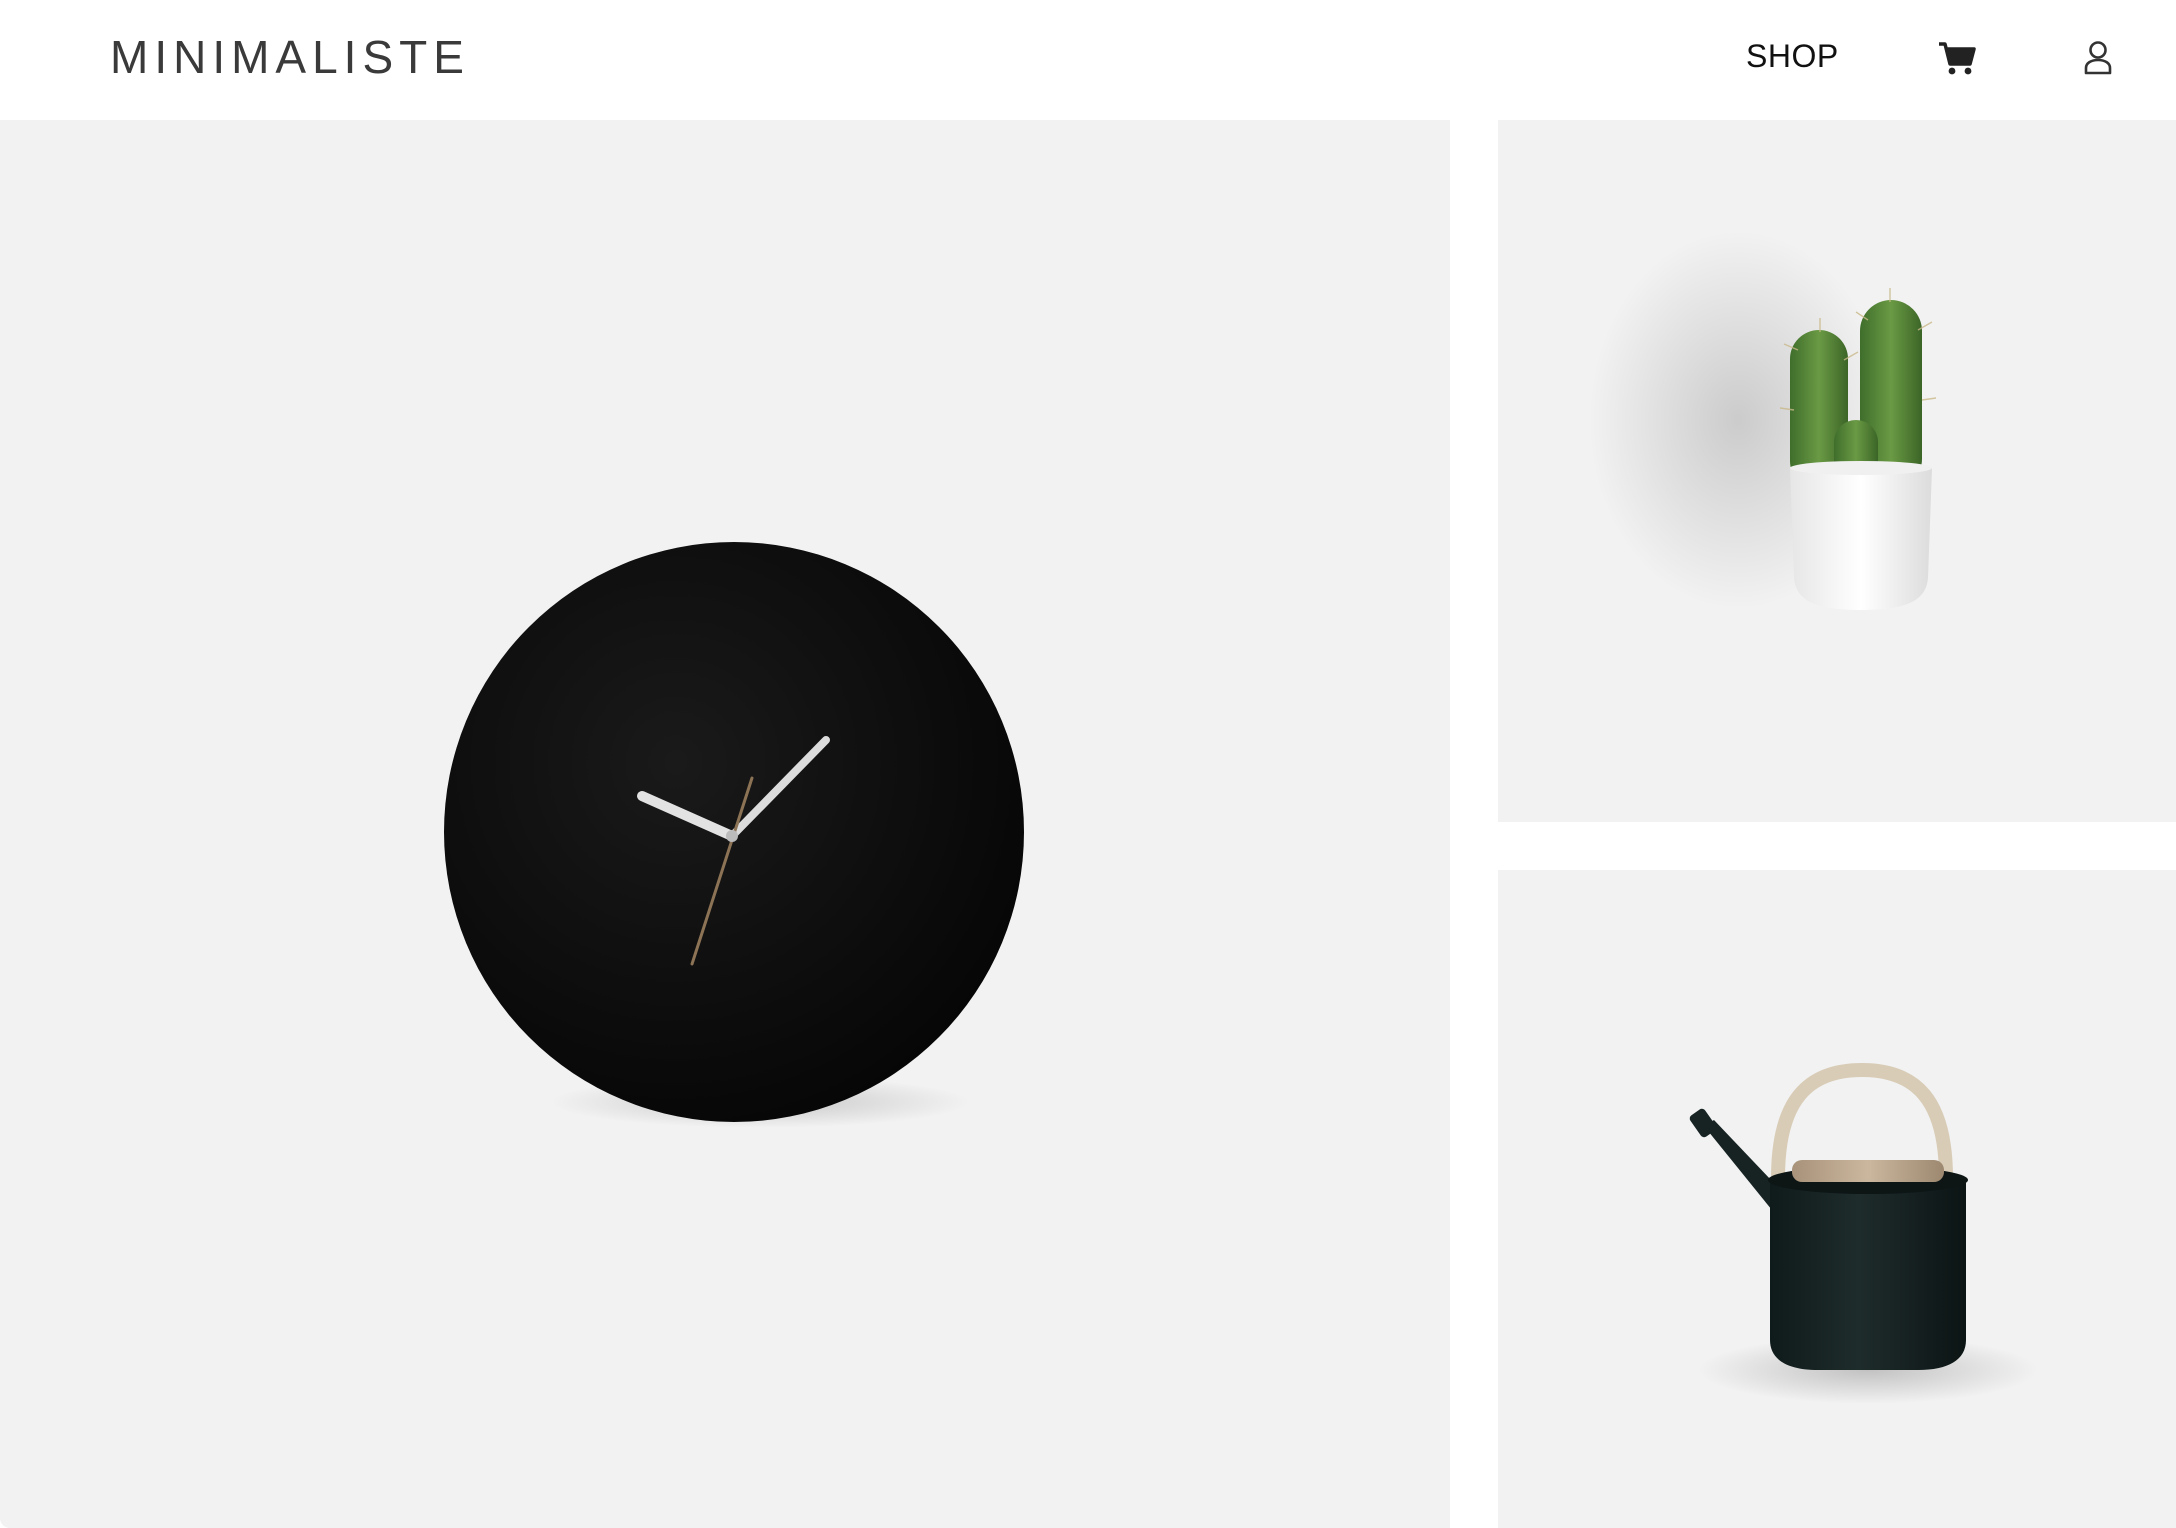  I want to click on product-tile-cactus, so click(1837, 471).